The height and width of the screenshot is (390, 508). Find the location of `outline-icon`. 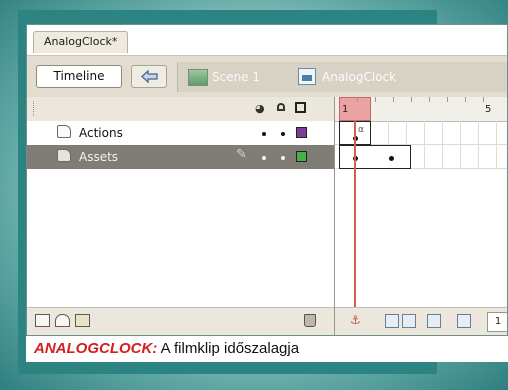

outline-icon is located at coordinates (300, 107).